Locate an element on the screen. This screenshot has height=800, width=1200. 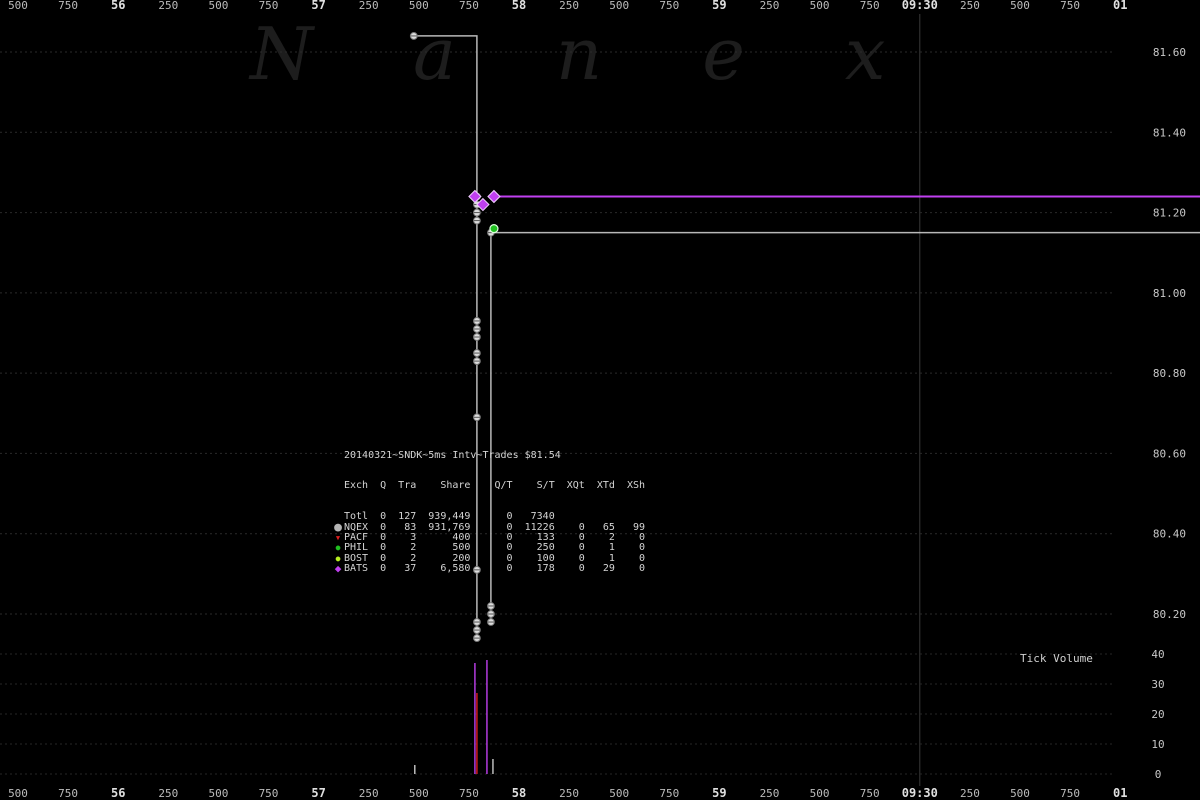
volume-tick-label: 20 is located at coordinates (1157, 714).